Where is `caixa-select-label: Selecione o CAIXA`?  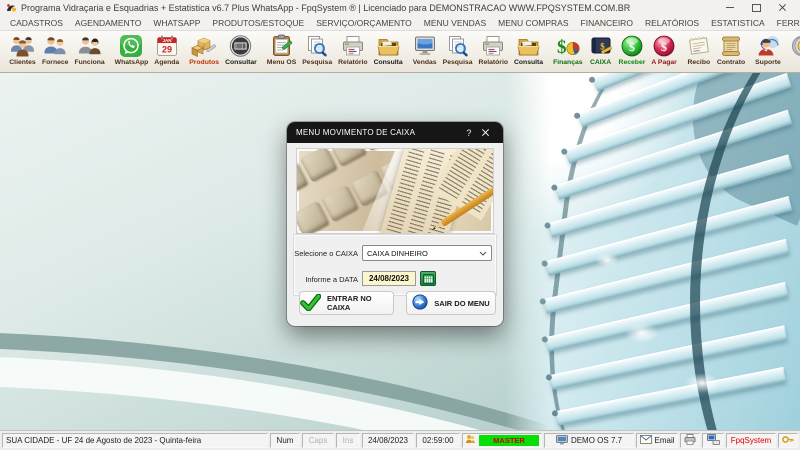 caixa-select-label: Selecione o CAIXA is located at coordinates (326, 253).